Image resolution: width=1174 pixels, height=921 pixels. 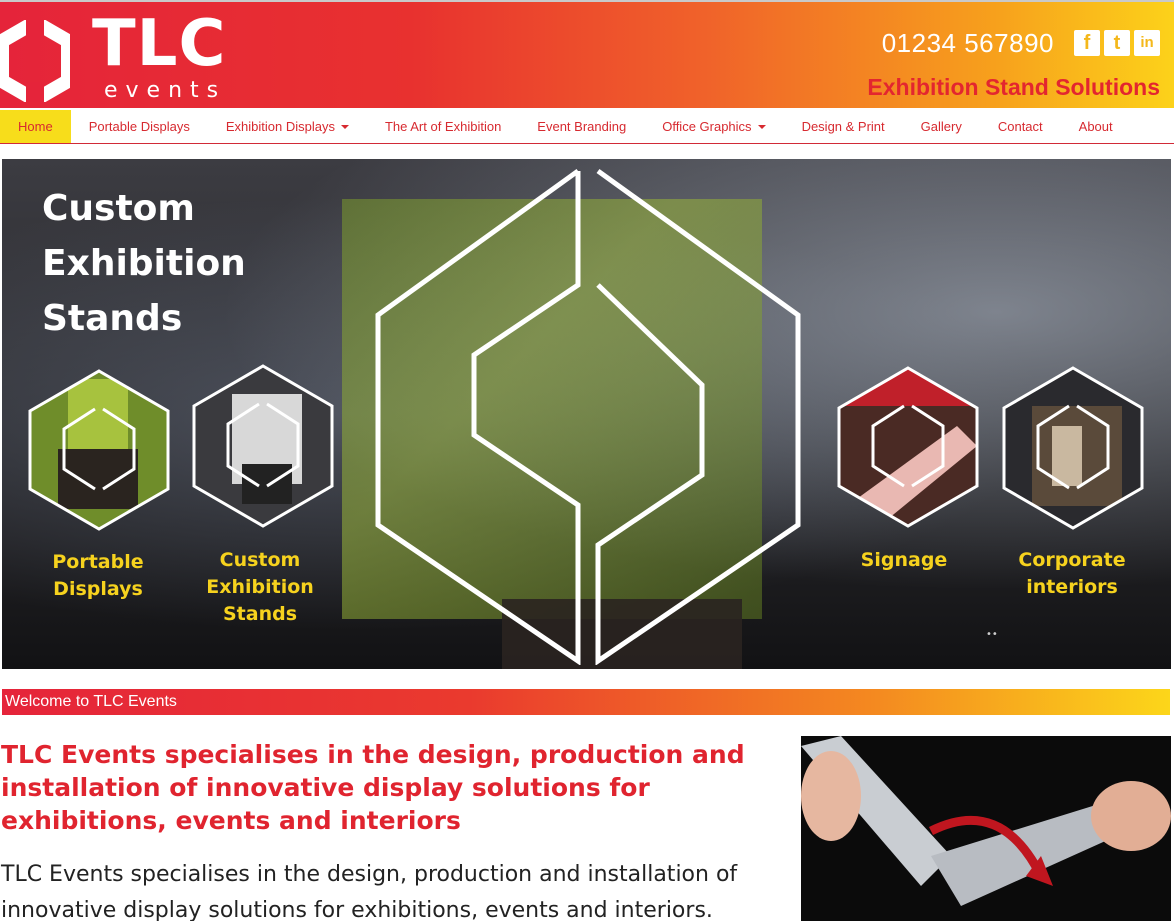 I want to click on corporate-interiors-tile, so click(x=1073, y=448).